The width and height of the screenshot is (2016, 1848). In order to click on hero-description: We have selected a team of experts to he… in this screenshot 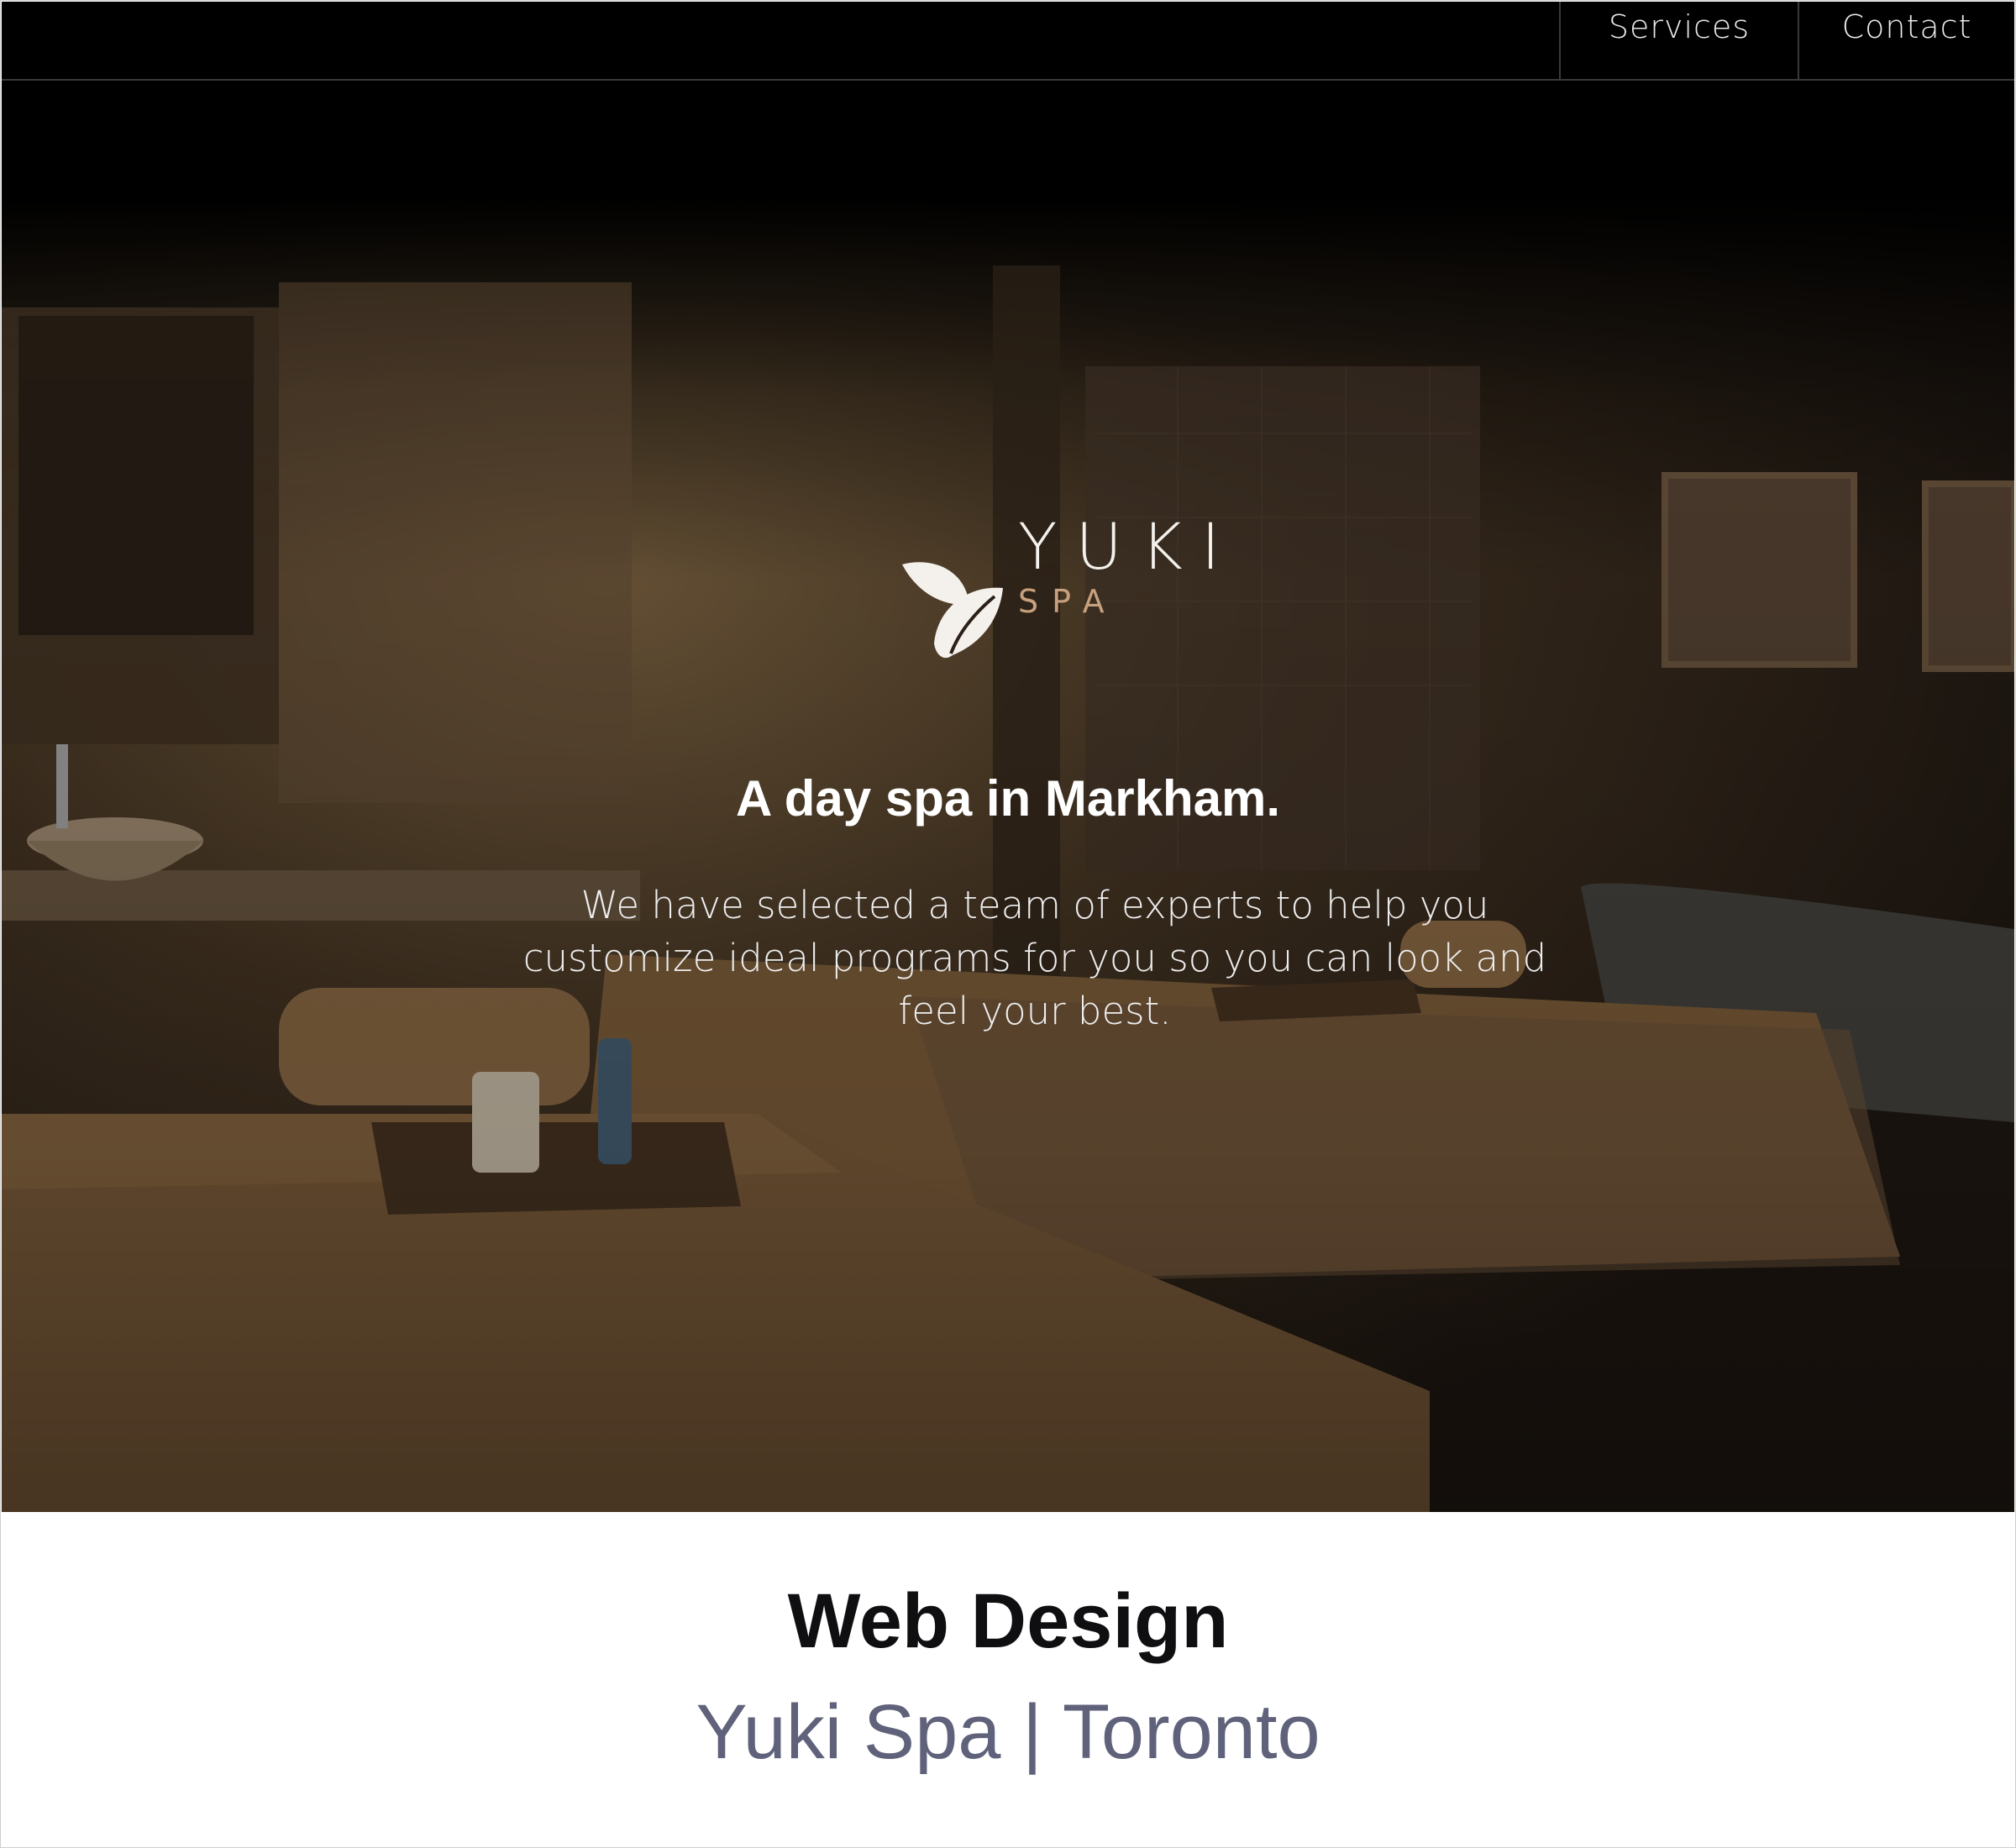, I will do `click(1034, 958)`.